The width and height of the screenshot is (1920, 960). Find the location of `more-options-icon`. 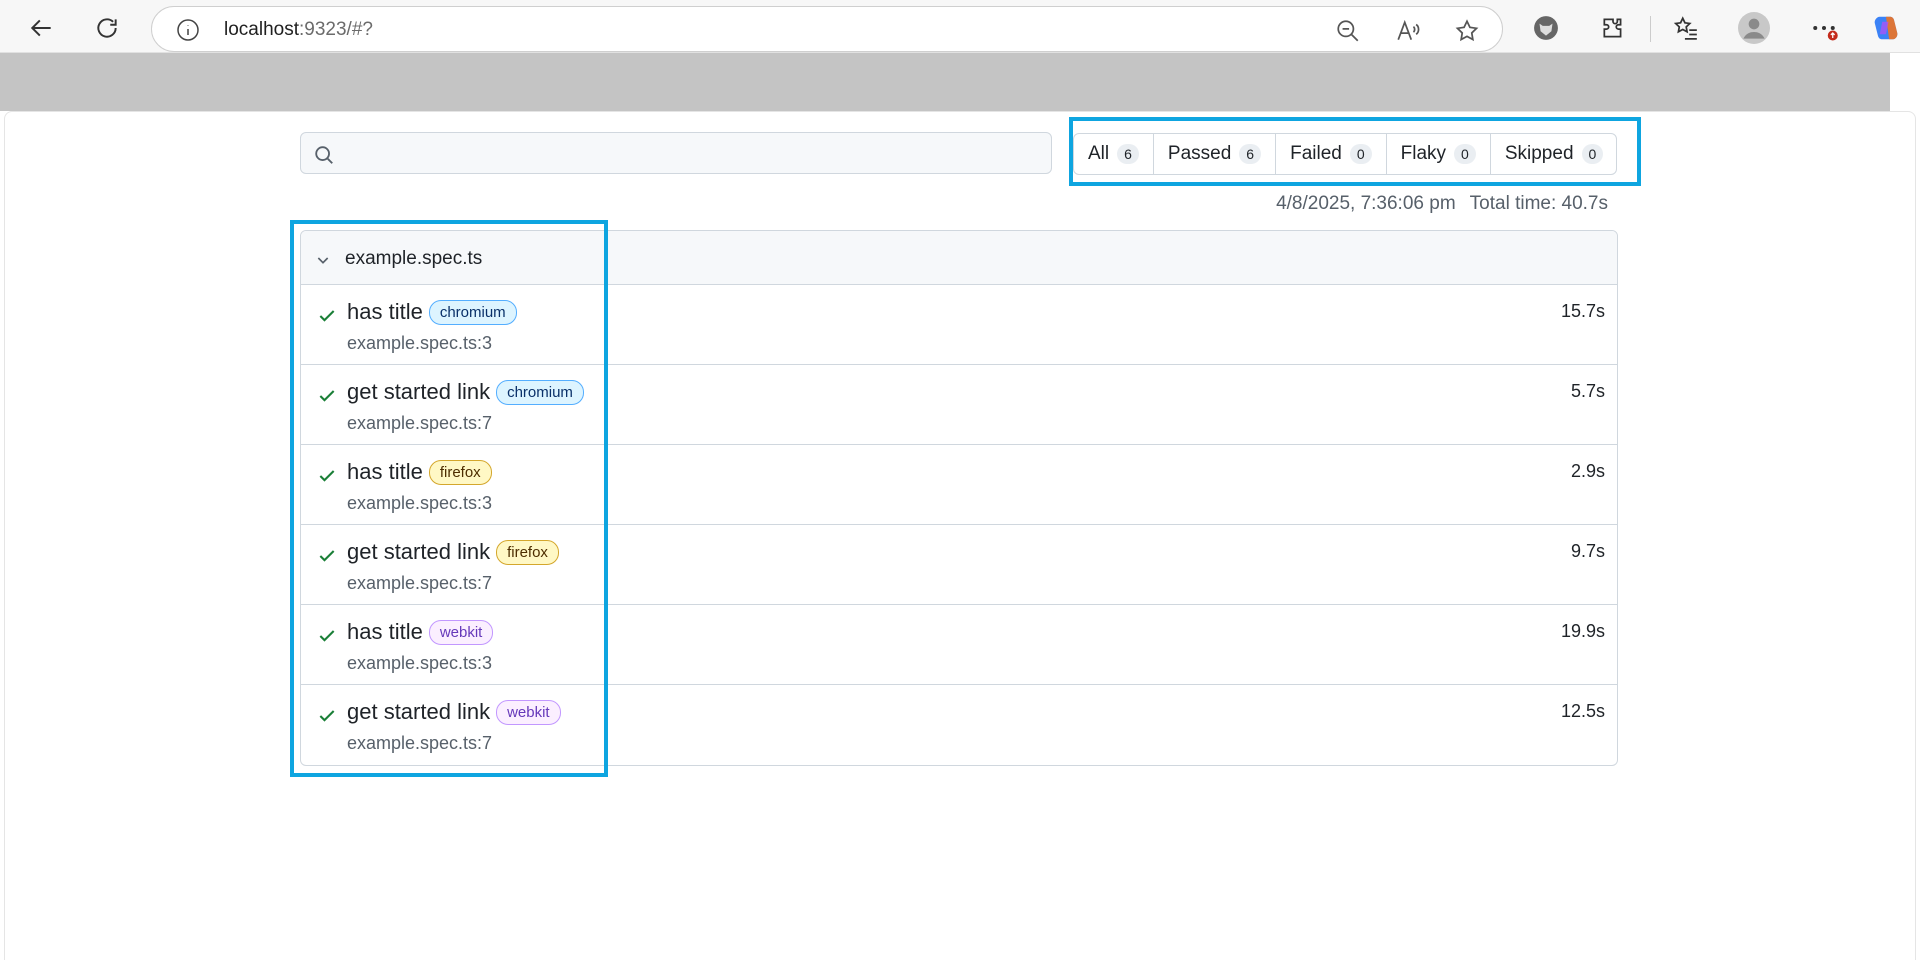

more-options-icon is located at coordinates (1824, 28).